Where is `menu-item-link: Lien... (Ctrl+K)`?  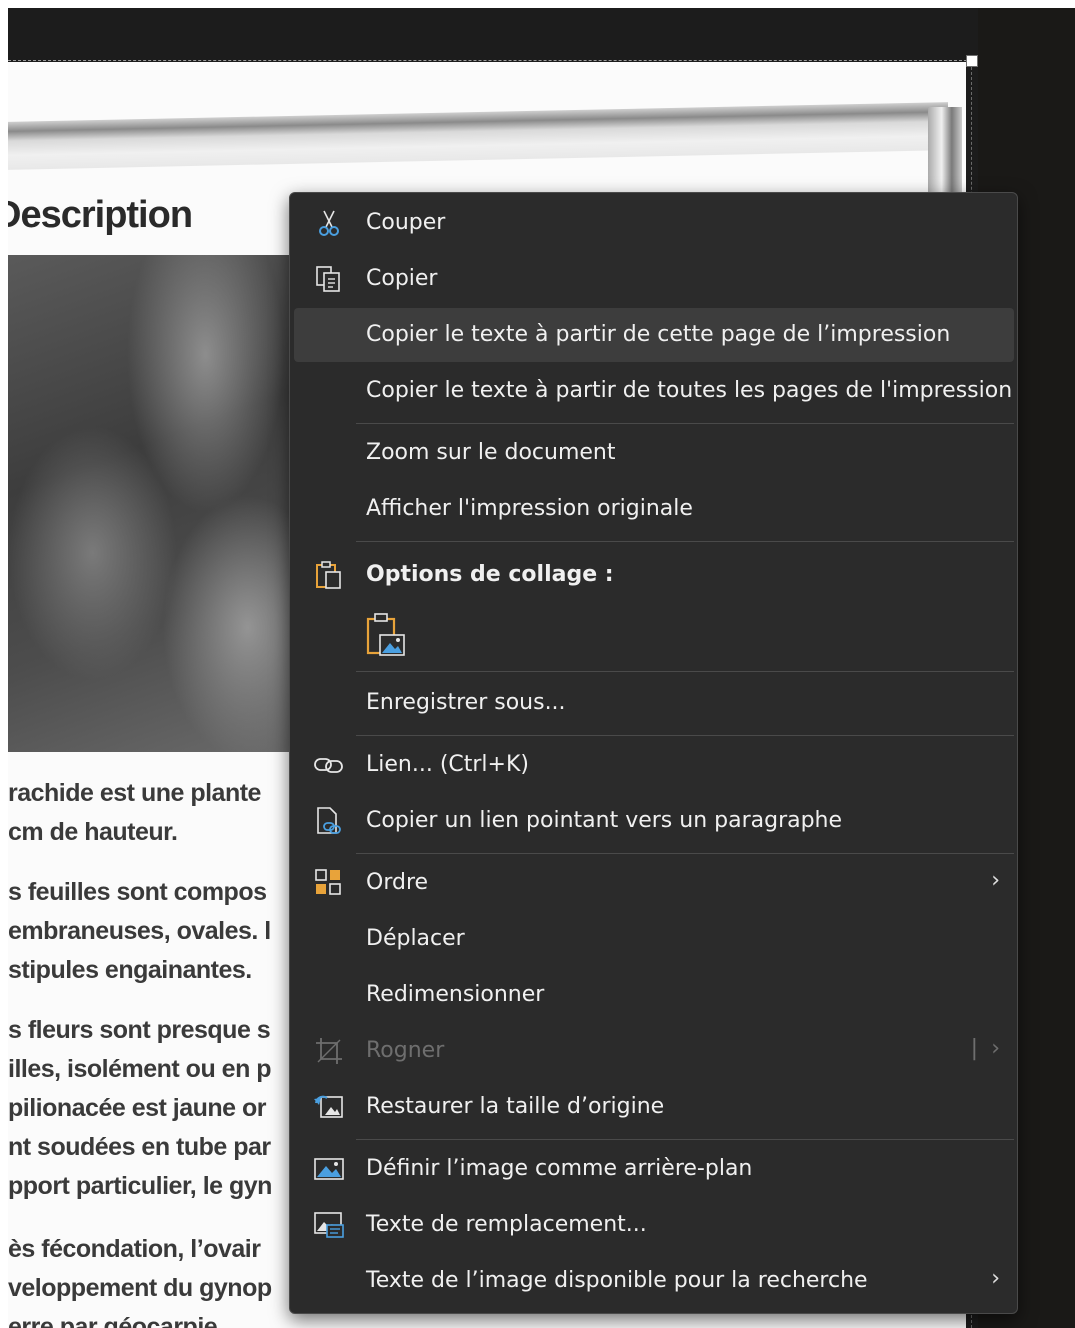
menu-item-link: Lien... (Ctrl+K) is located at coordinates (654, 765).